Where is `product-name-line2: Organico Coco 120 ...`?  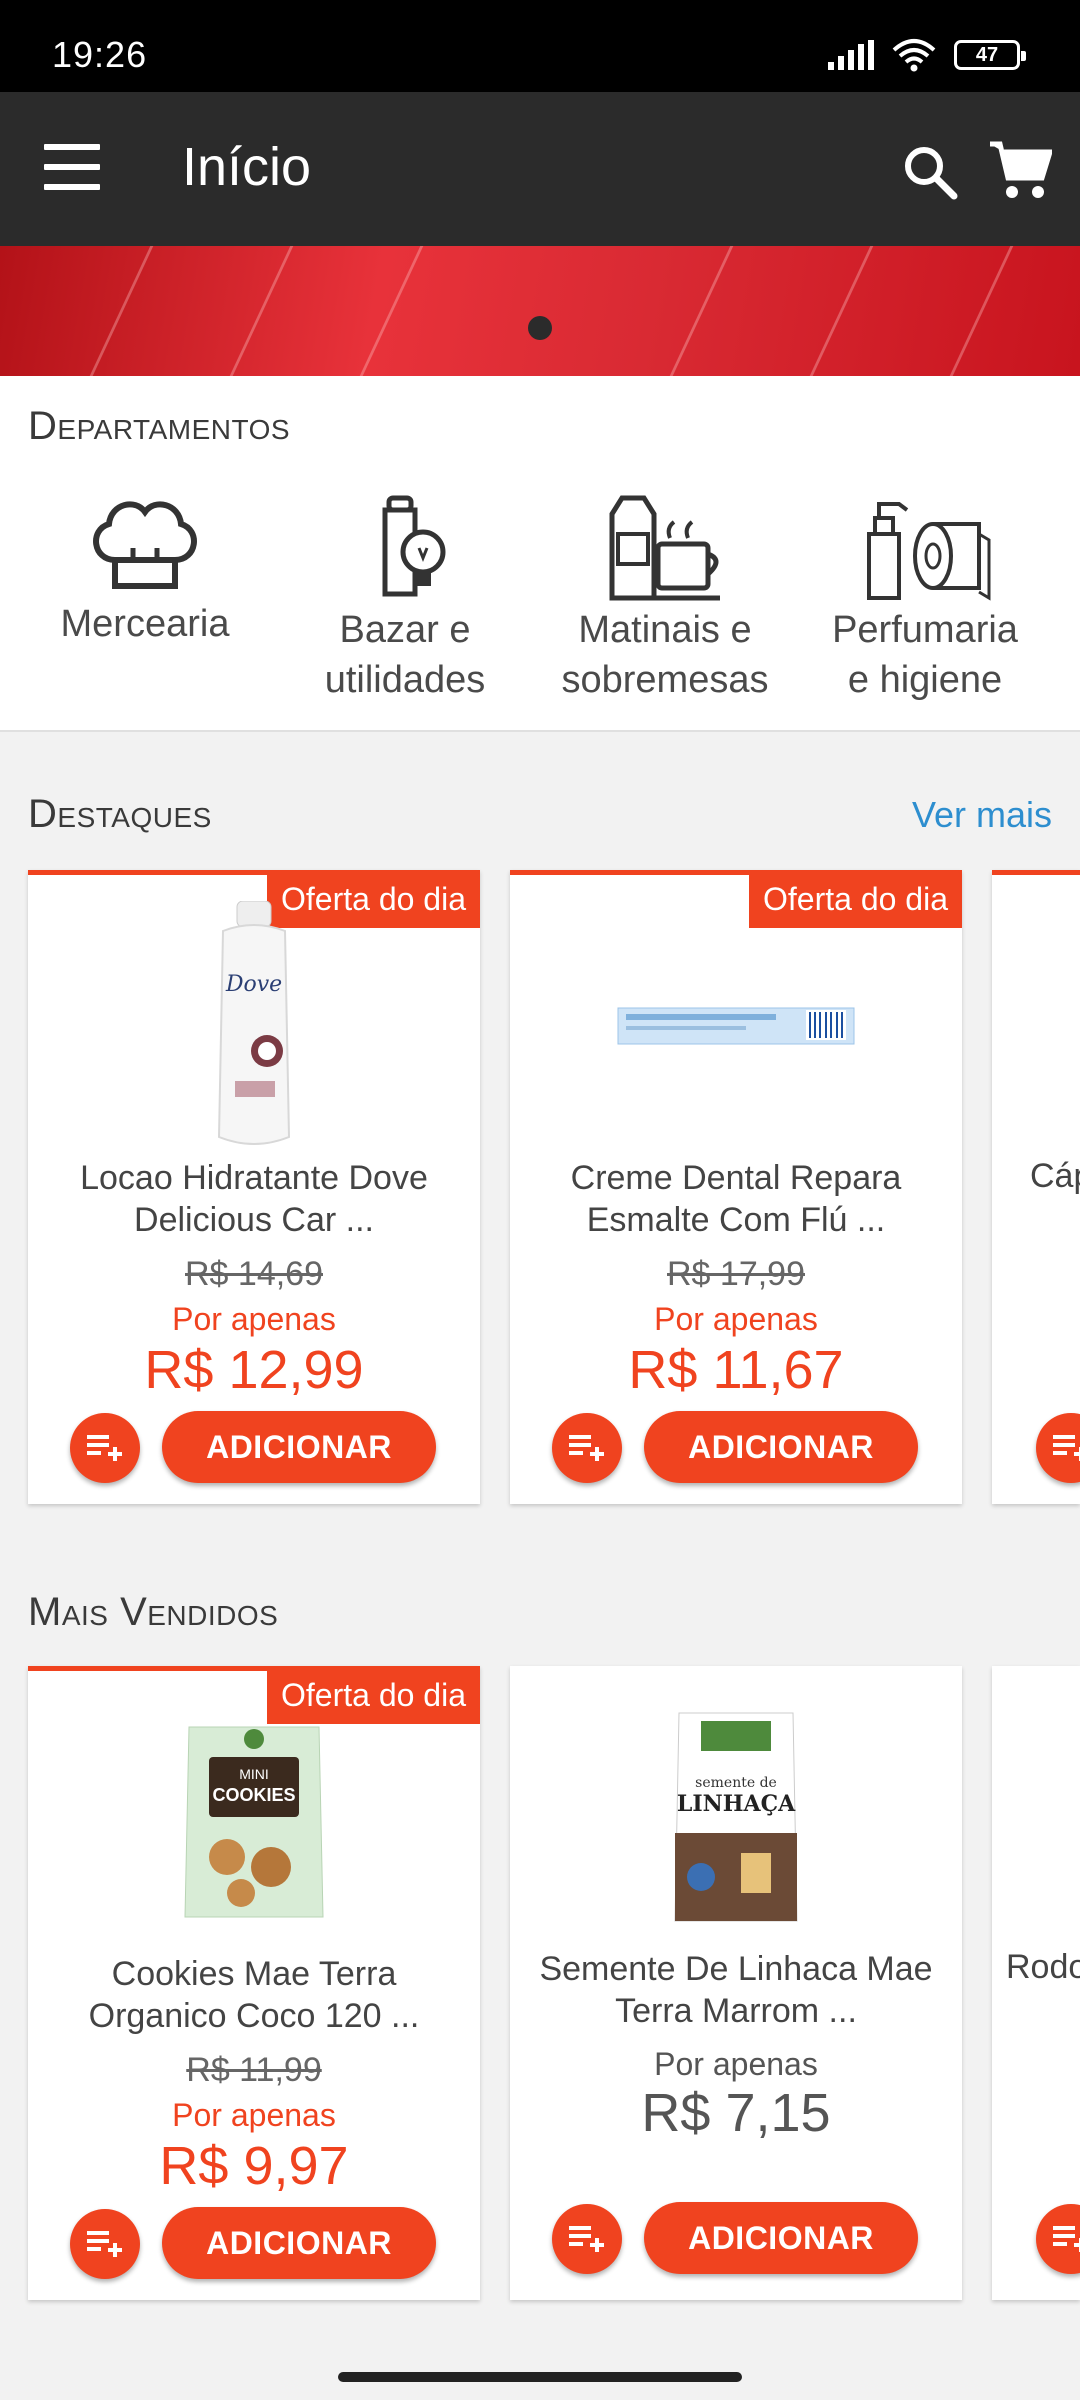
product-name-line2: Organico Coco 120 ... is located at coordinates (254, 2016).